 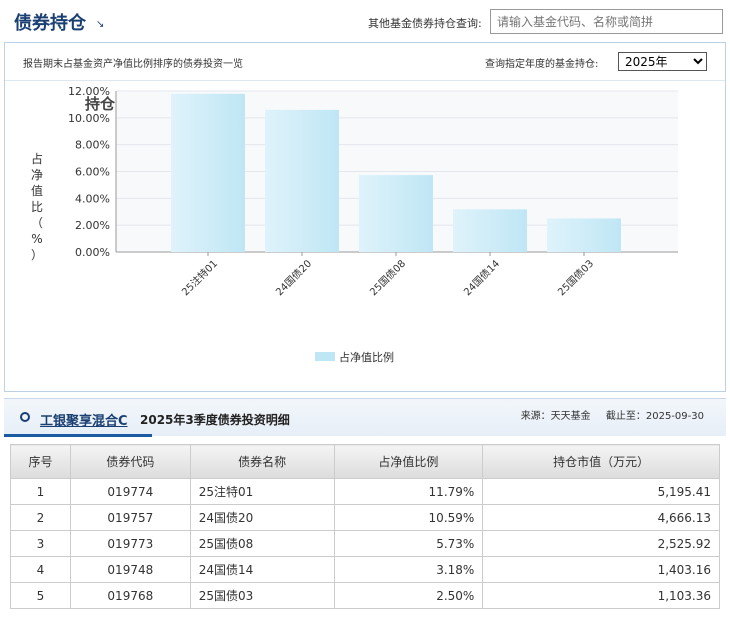 I want to click on cell-index: 3, so click(x=40, y=543).